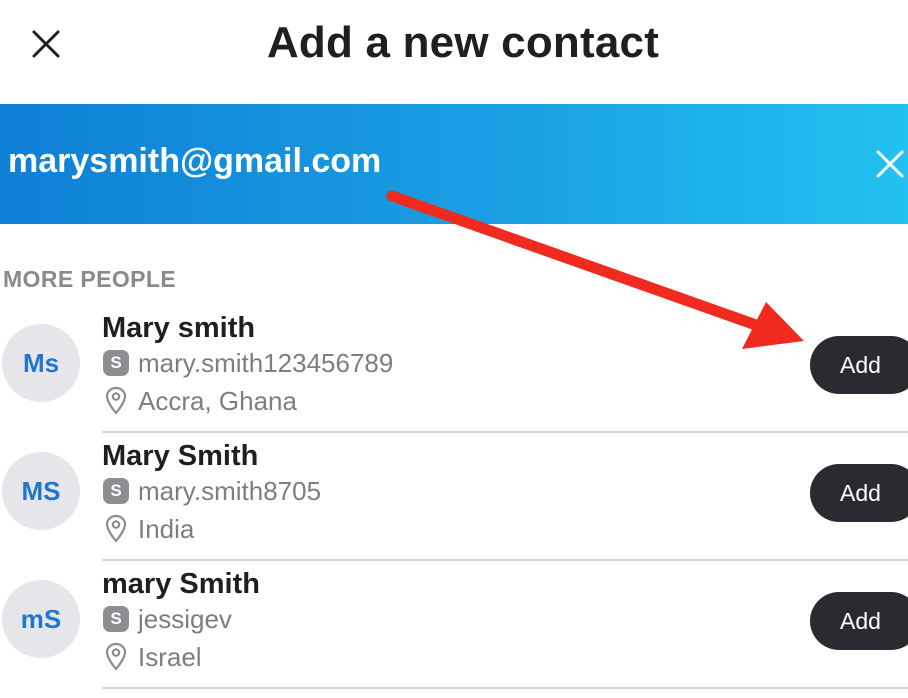 This screenshot has width=908, height=698. I want to click on section-heading: MORE PEOPLE, so click(90, 279).